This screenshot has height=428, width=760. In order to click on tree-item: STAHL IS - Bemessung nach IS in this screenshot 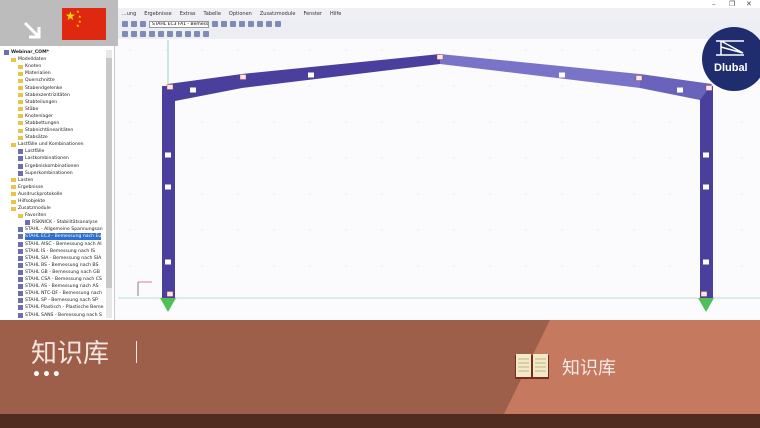, I will do `click(59, 251)`.